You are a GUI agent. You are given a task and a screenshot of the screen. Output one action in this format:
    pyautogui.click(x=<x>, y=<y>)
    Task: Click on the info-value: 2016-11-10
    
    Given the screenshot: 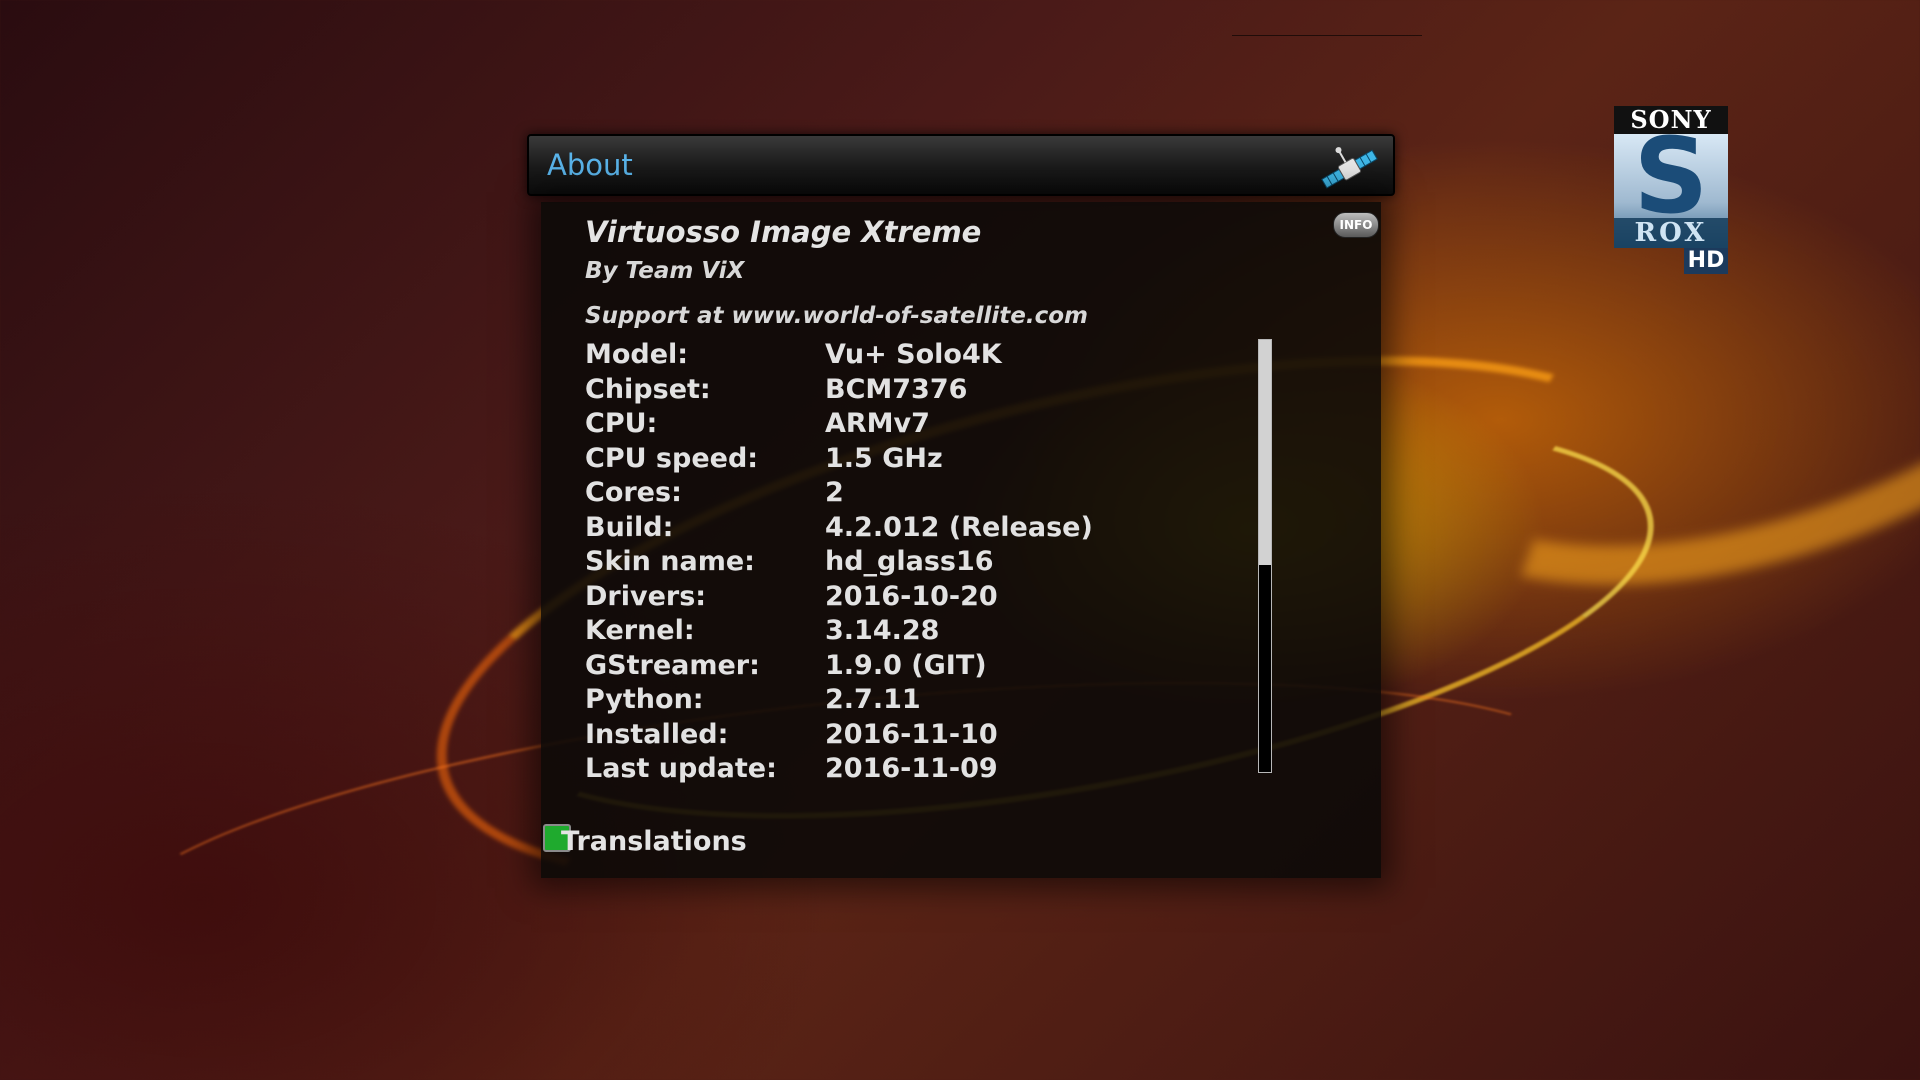 What is the action you would take?
    pyautogui.click(x=911, y=734)
    